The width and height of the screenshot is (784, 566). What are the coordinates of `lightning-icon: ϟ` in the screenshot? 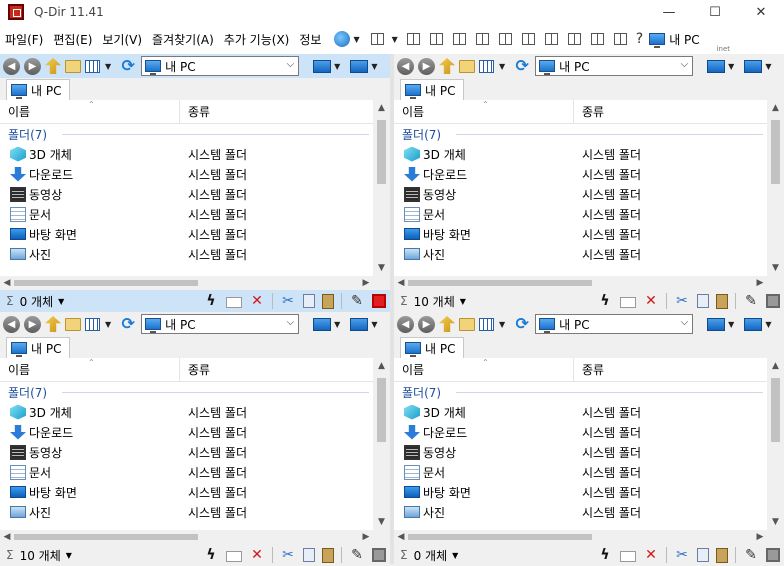 It's located at (605, 301).